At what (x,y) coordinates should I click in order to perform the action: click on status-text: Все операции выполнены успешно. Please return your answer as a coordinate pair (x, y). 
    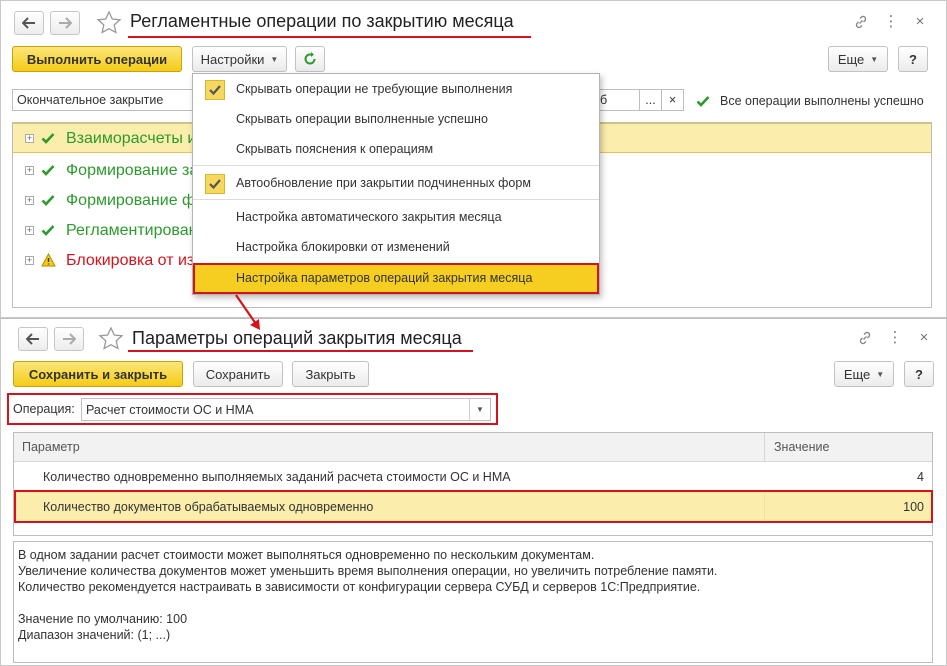
    Looking at the image, I should click on (822, 101).